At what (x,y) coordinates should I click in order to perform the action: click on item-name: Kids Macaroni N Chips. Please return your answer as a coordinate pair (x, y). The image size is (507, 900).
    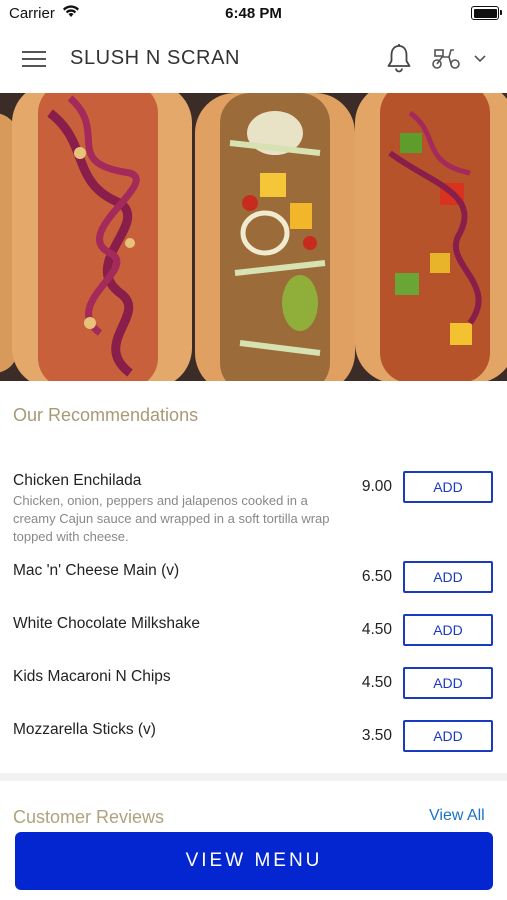
    Looking at the image, I should click on (92, 676).